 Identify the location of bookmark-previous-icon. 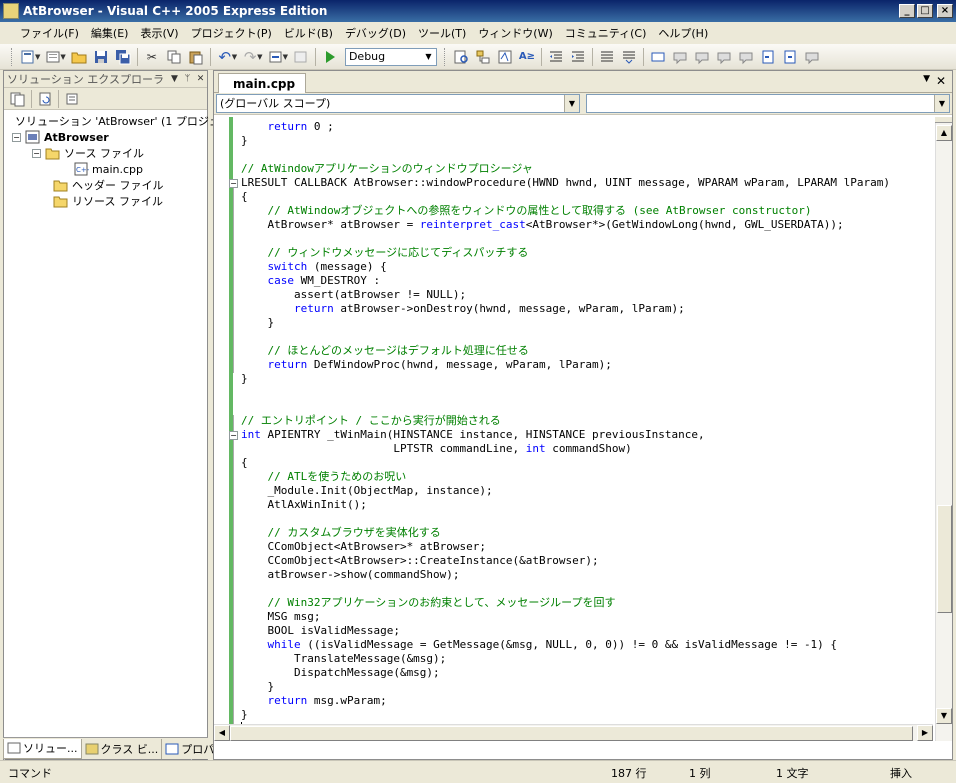
(680, 57).